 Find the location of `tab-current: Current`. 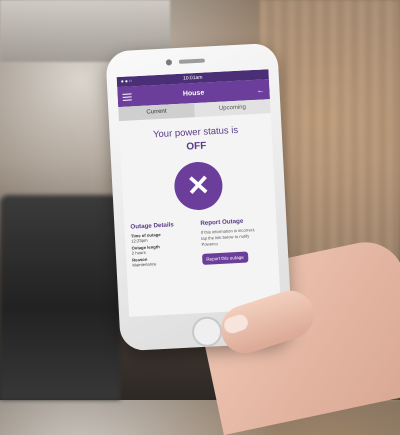

tab-current: Current is located at coordinates (156, 112).